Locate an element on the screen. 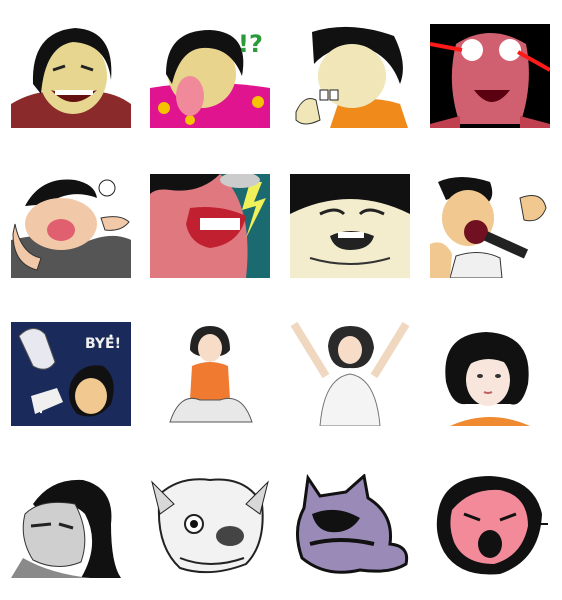 The height and width of the screenshot is (600, 562). sticker-girl-sitting-smiling is located at coordinates (210, 374).